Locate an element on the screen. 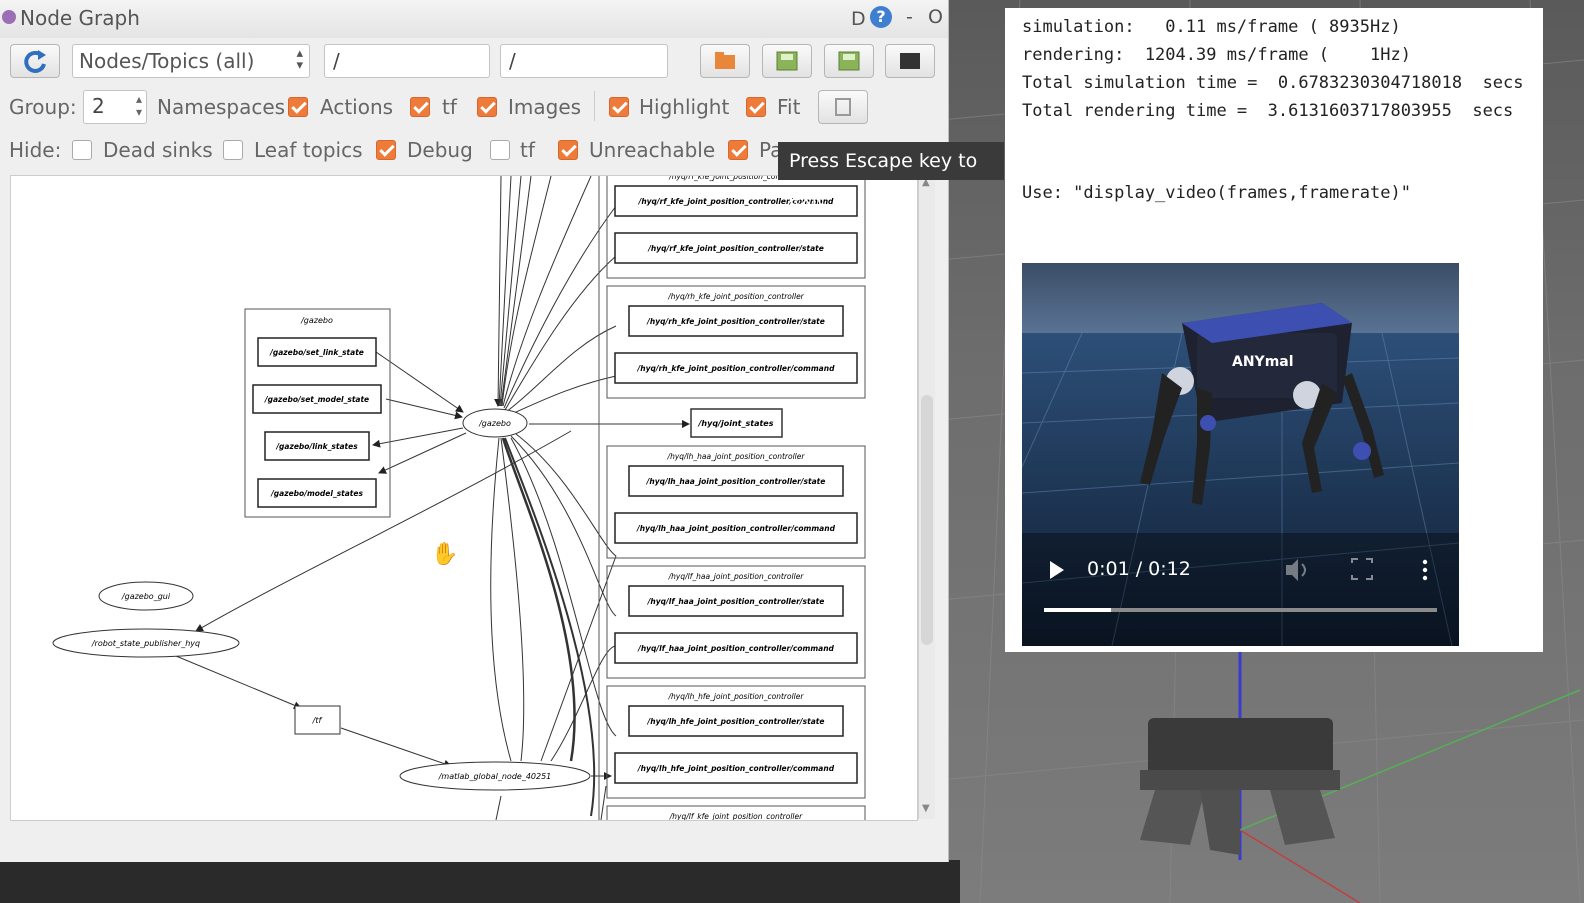 This screenshot has width=1584, height=903. hide-label: Hide: is located at coordinates (35, 150).